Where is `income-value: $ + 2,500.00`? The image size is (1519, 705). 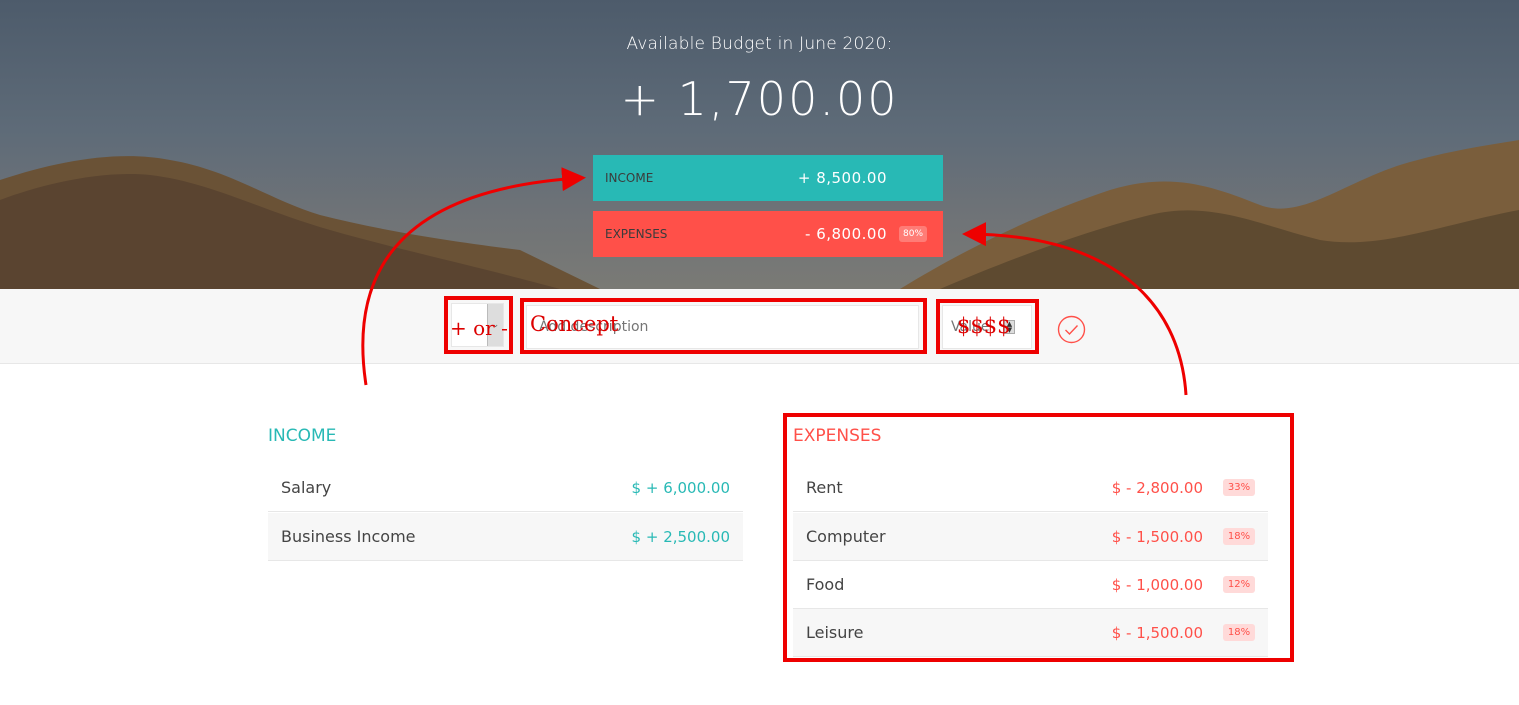 income-value: $ + 2,500.00 is located at coordinates (680, 536).